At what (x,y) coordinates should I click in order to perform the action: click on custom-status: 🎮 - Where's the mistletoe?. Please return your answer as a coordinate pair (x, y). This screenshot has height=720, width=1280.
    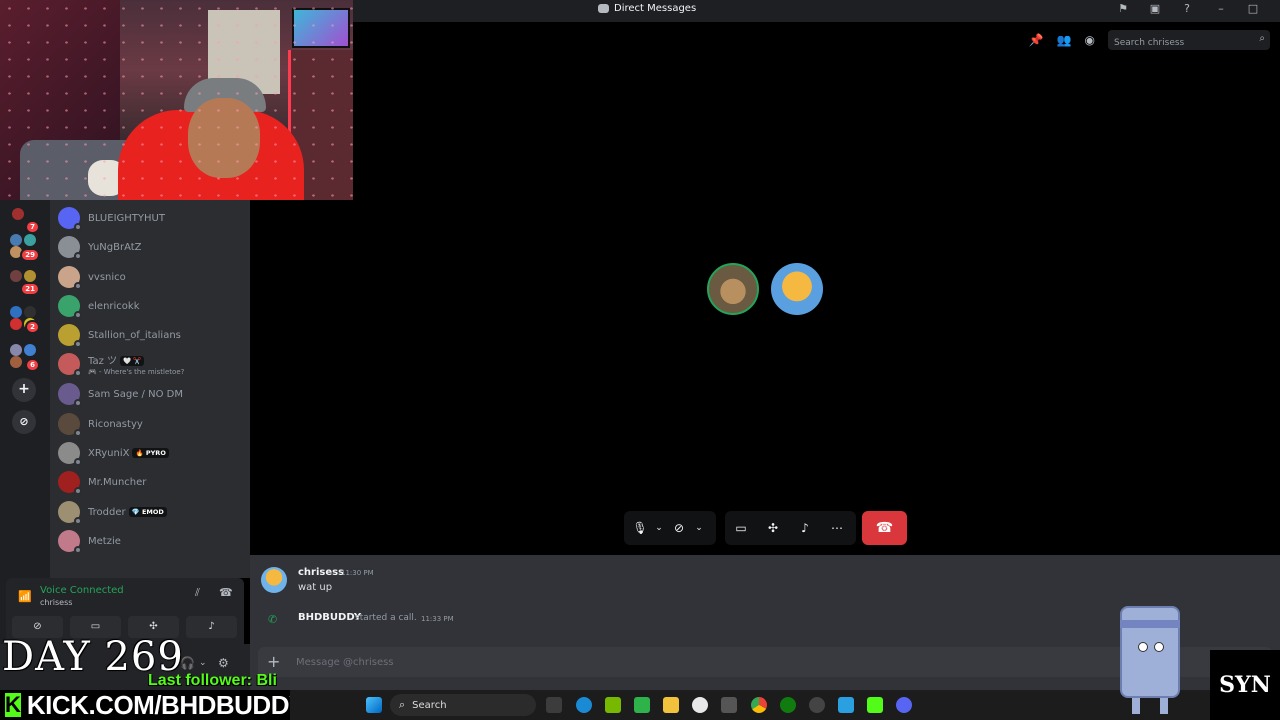
    Looking at the image, I should click on (136, 372).